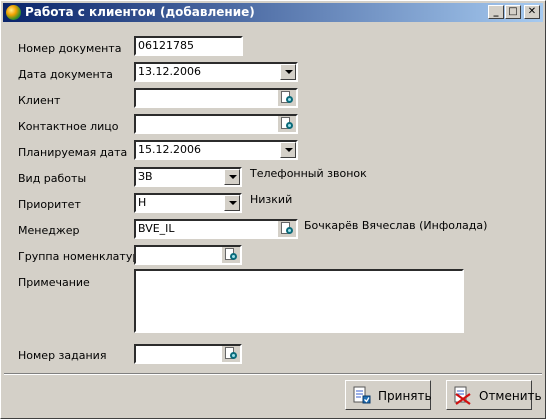 Image resolution: width=546 pixels, height=419 pixels. I want to click on footer-divider, so click(273, 374).